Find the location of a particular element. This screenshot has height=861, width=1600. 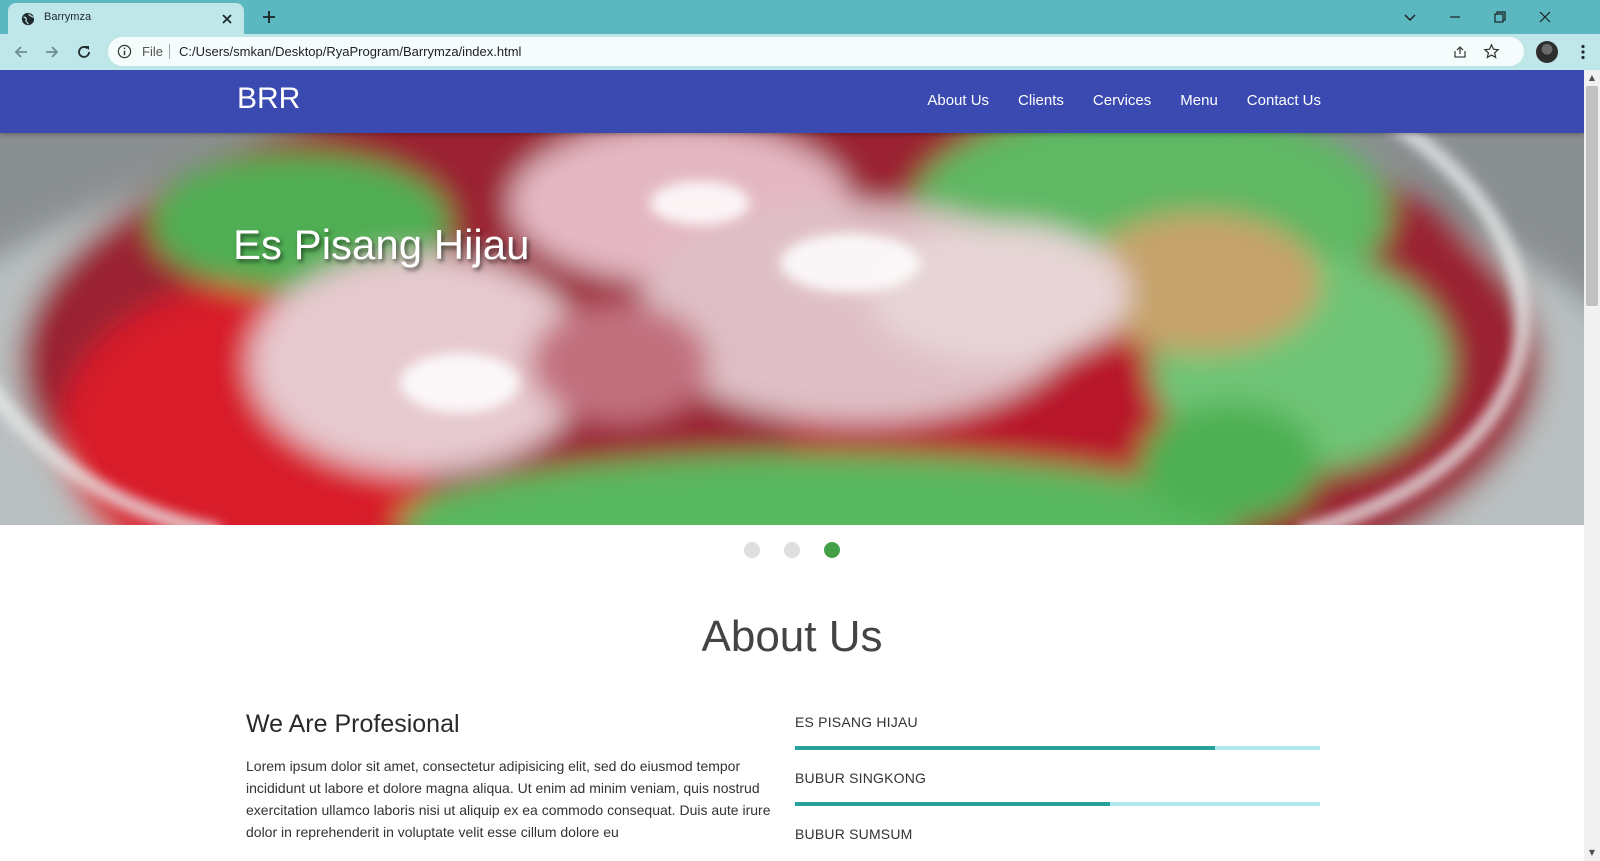

skill-item: Bubur Singkong is located at coordinates (1057, 794).